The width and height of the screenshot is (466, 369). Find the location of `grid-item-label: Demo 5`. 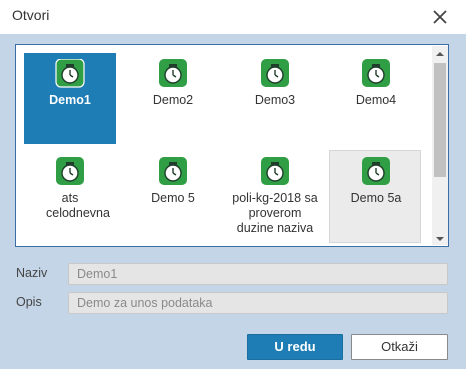

grid-item-label: Demo 5 is located at coordinates (173, 198).